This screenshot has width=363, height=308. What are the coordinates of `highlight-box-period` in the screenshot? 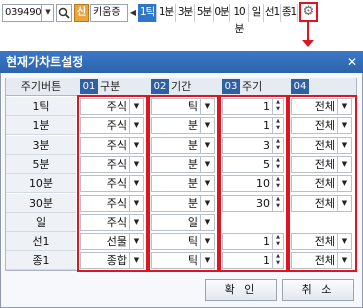 It's located at (183, 183).